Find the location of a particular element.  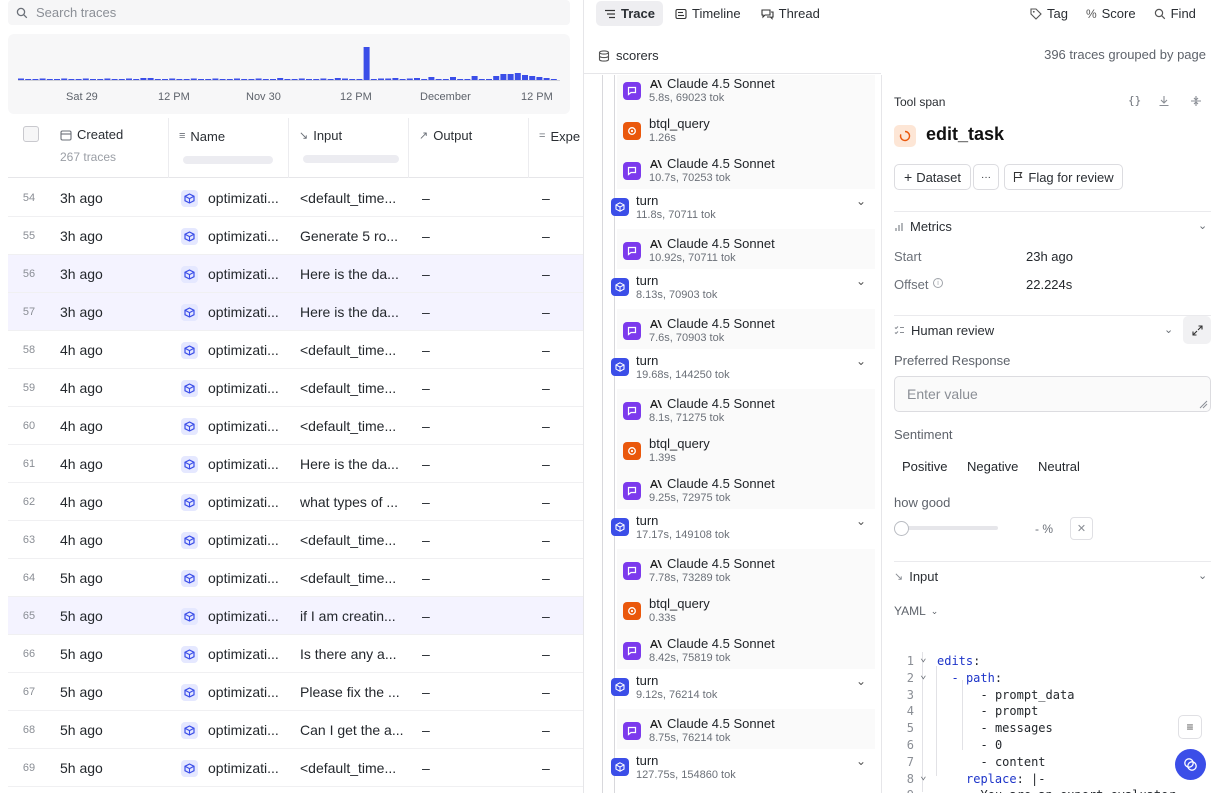

score-button: % Score is located at coordinates (1111, 13).